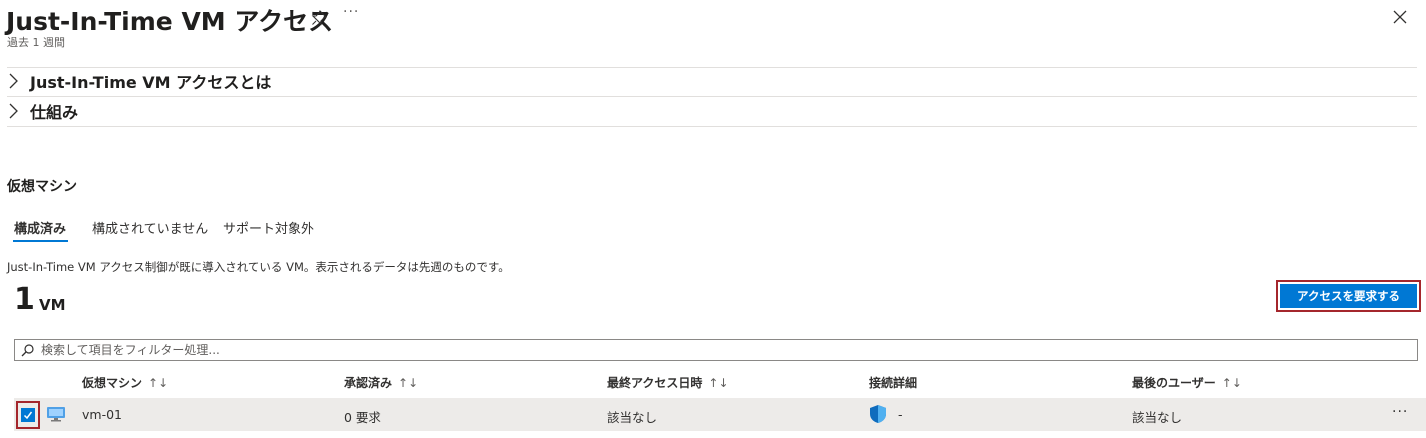  Describe the element at coordinates (351, 12) in the screenshot. I see `more-options-icon: ···` at that location.